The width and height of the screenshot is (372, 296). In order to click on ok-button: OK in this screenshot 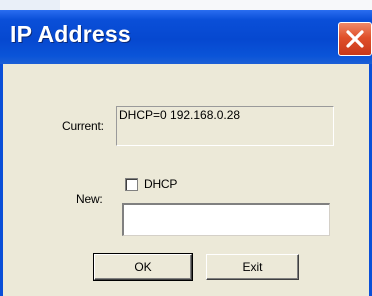, I will do `click(143, 267)`.